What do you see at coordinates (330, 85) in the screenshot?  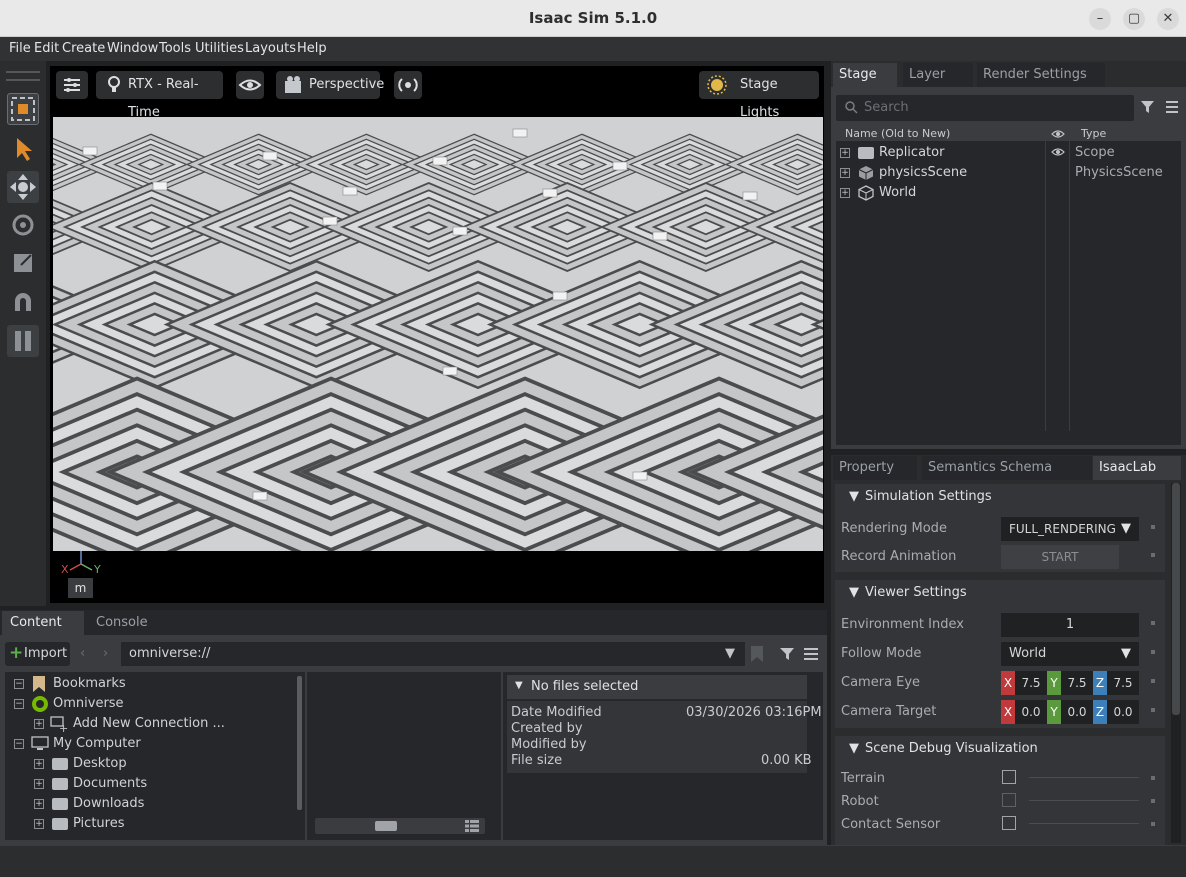 I see `camera-button: Perspective` at bounding box center [330, 85].